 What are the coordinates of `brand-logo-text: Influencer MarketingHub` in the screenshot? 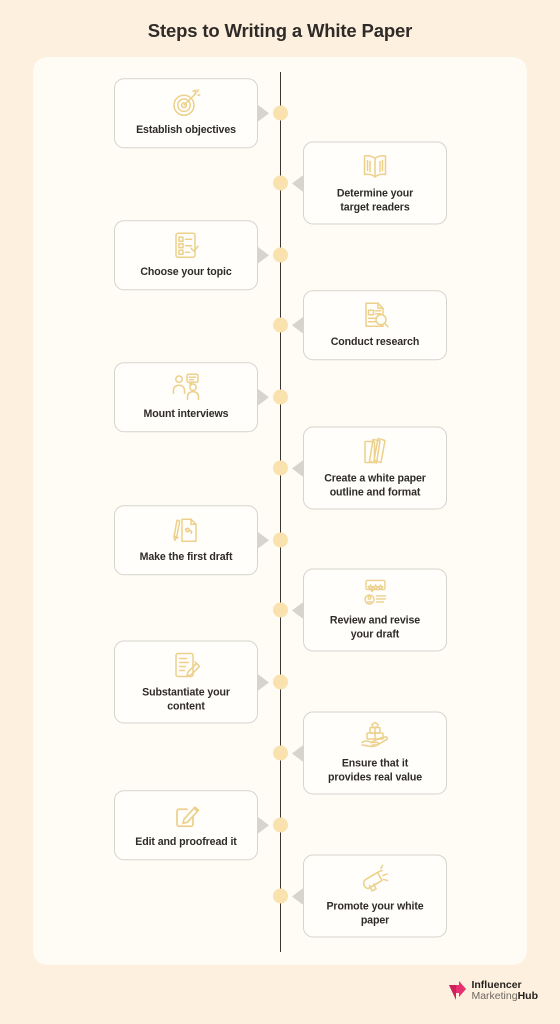 It's located at (504, 990).